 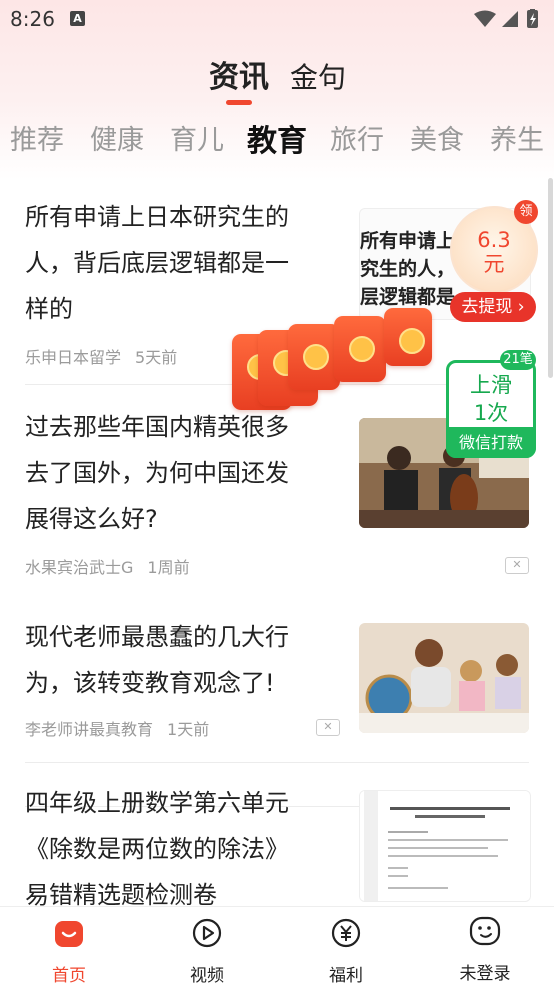 What do you see at coordinates (506, 18) in the screenshot?
I see `signal-battery-icons` at bounding box center [506, 18].